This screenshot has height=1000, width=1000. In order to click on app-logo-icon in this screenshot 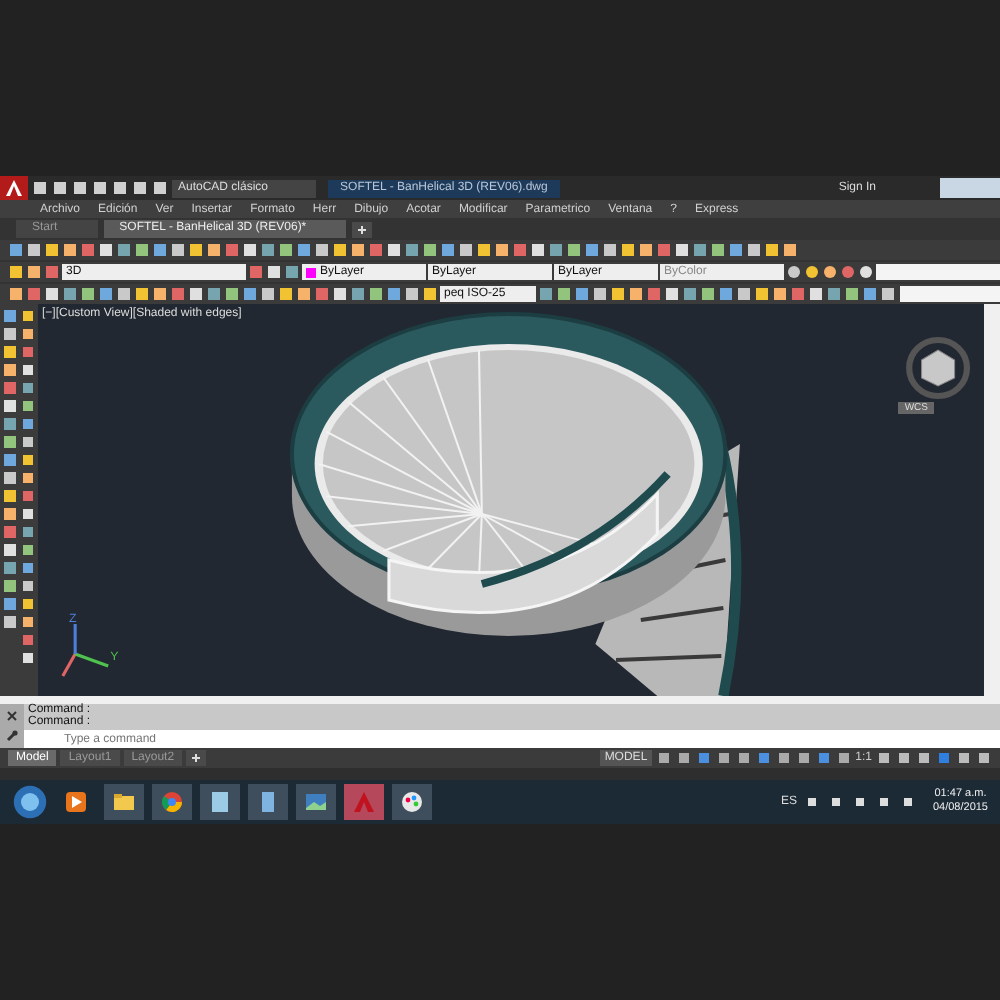, I will do `click(14, 188)`.